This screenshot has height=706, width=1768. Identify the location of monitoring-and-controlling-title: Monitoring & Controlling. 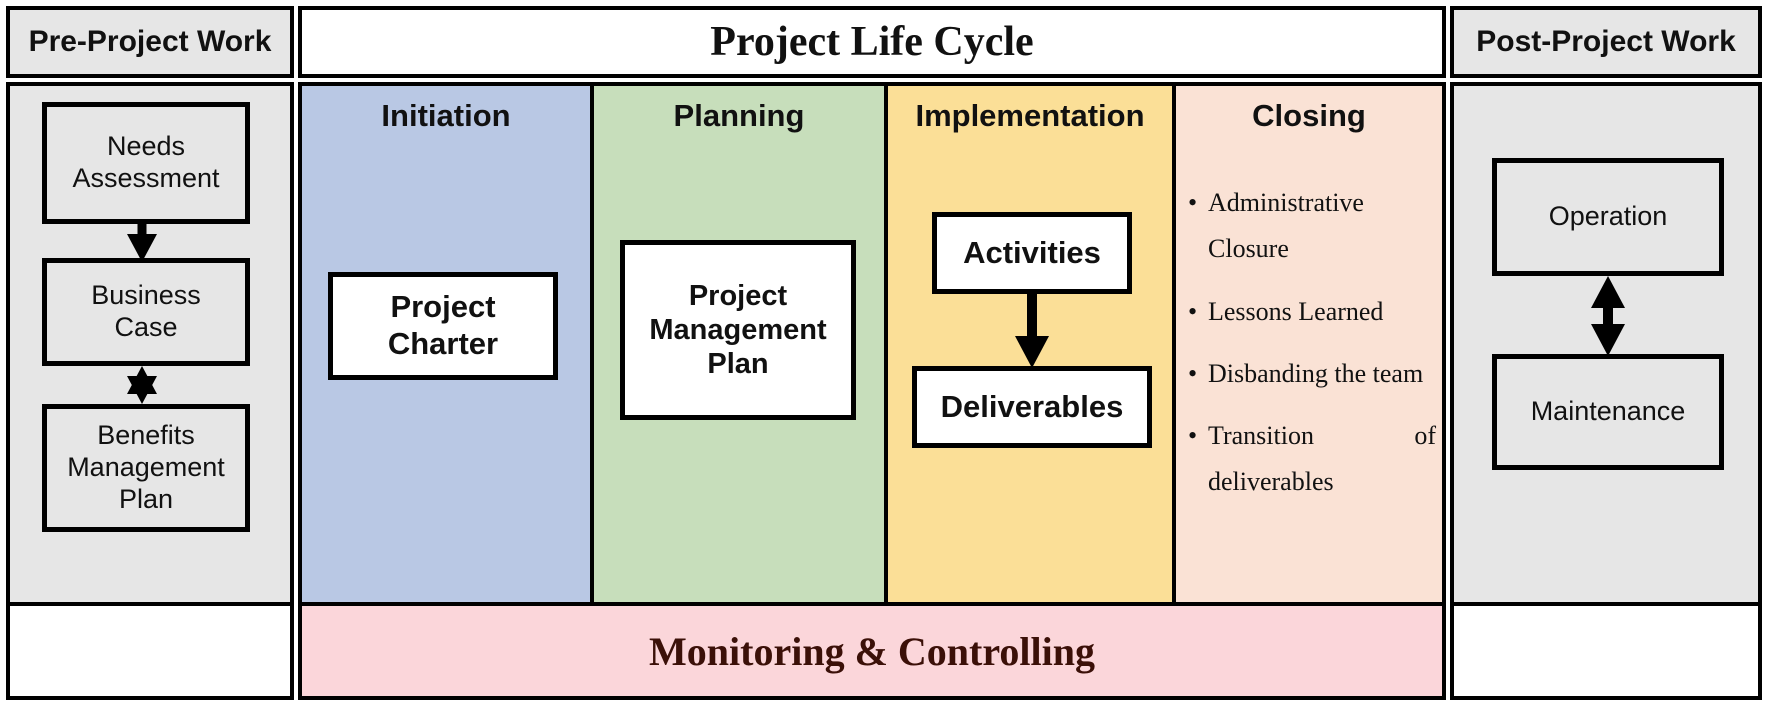
(872, 651).